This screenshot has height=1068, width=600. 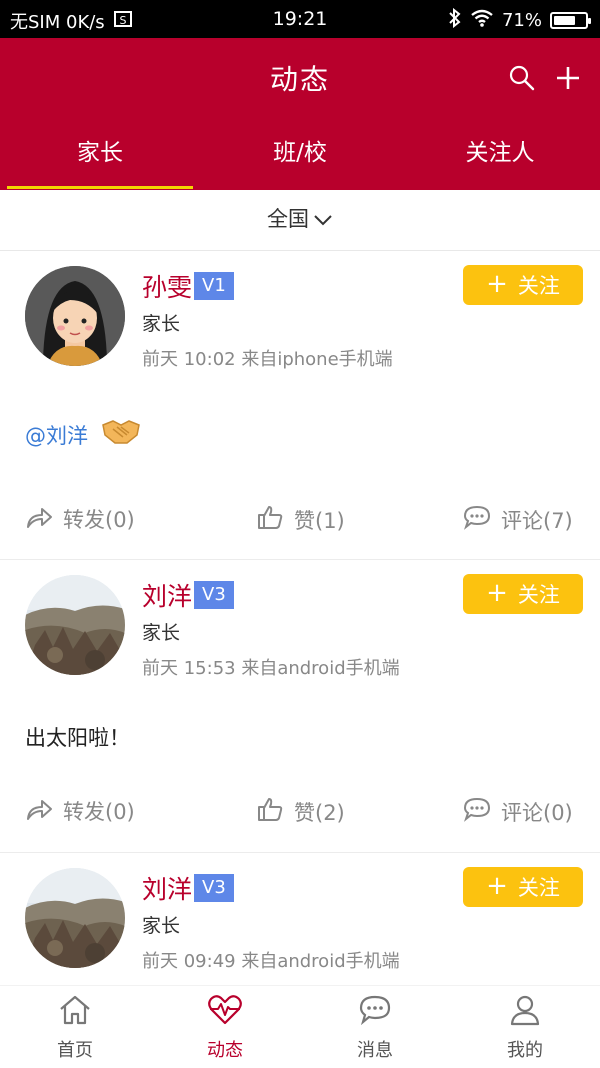 I want to click on region-filter: 全国, so click(x=300, y=220).